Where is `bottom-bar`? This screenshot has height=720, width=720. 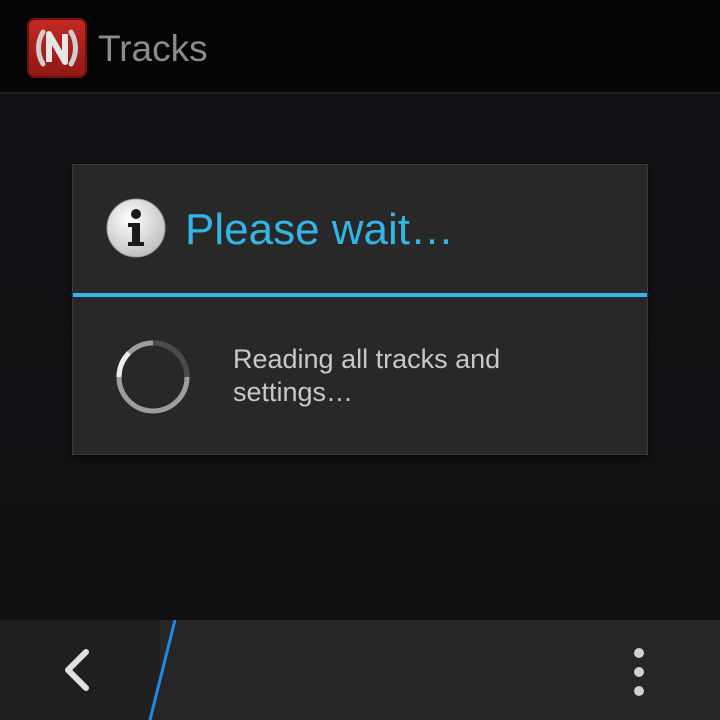 bottom-bar is located at coordinates (360, 670).